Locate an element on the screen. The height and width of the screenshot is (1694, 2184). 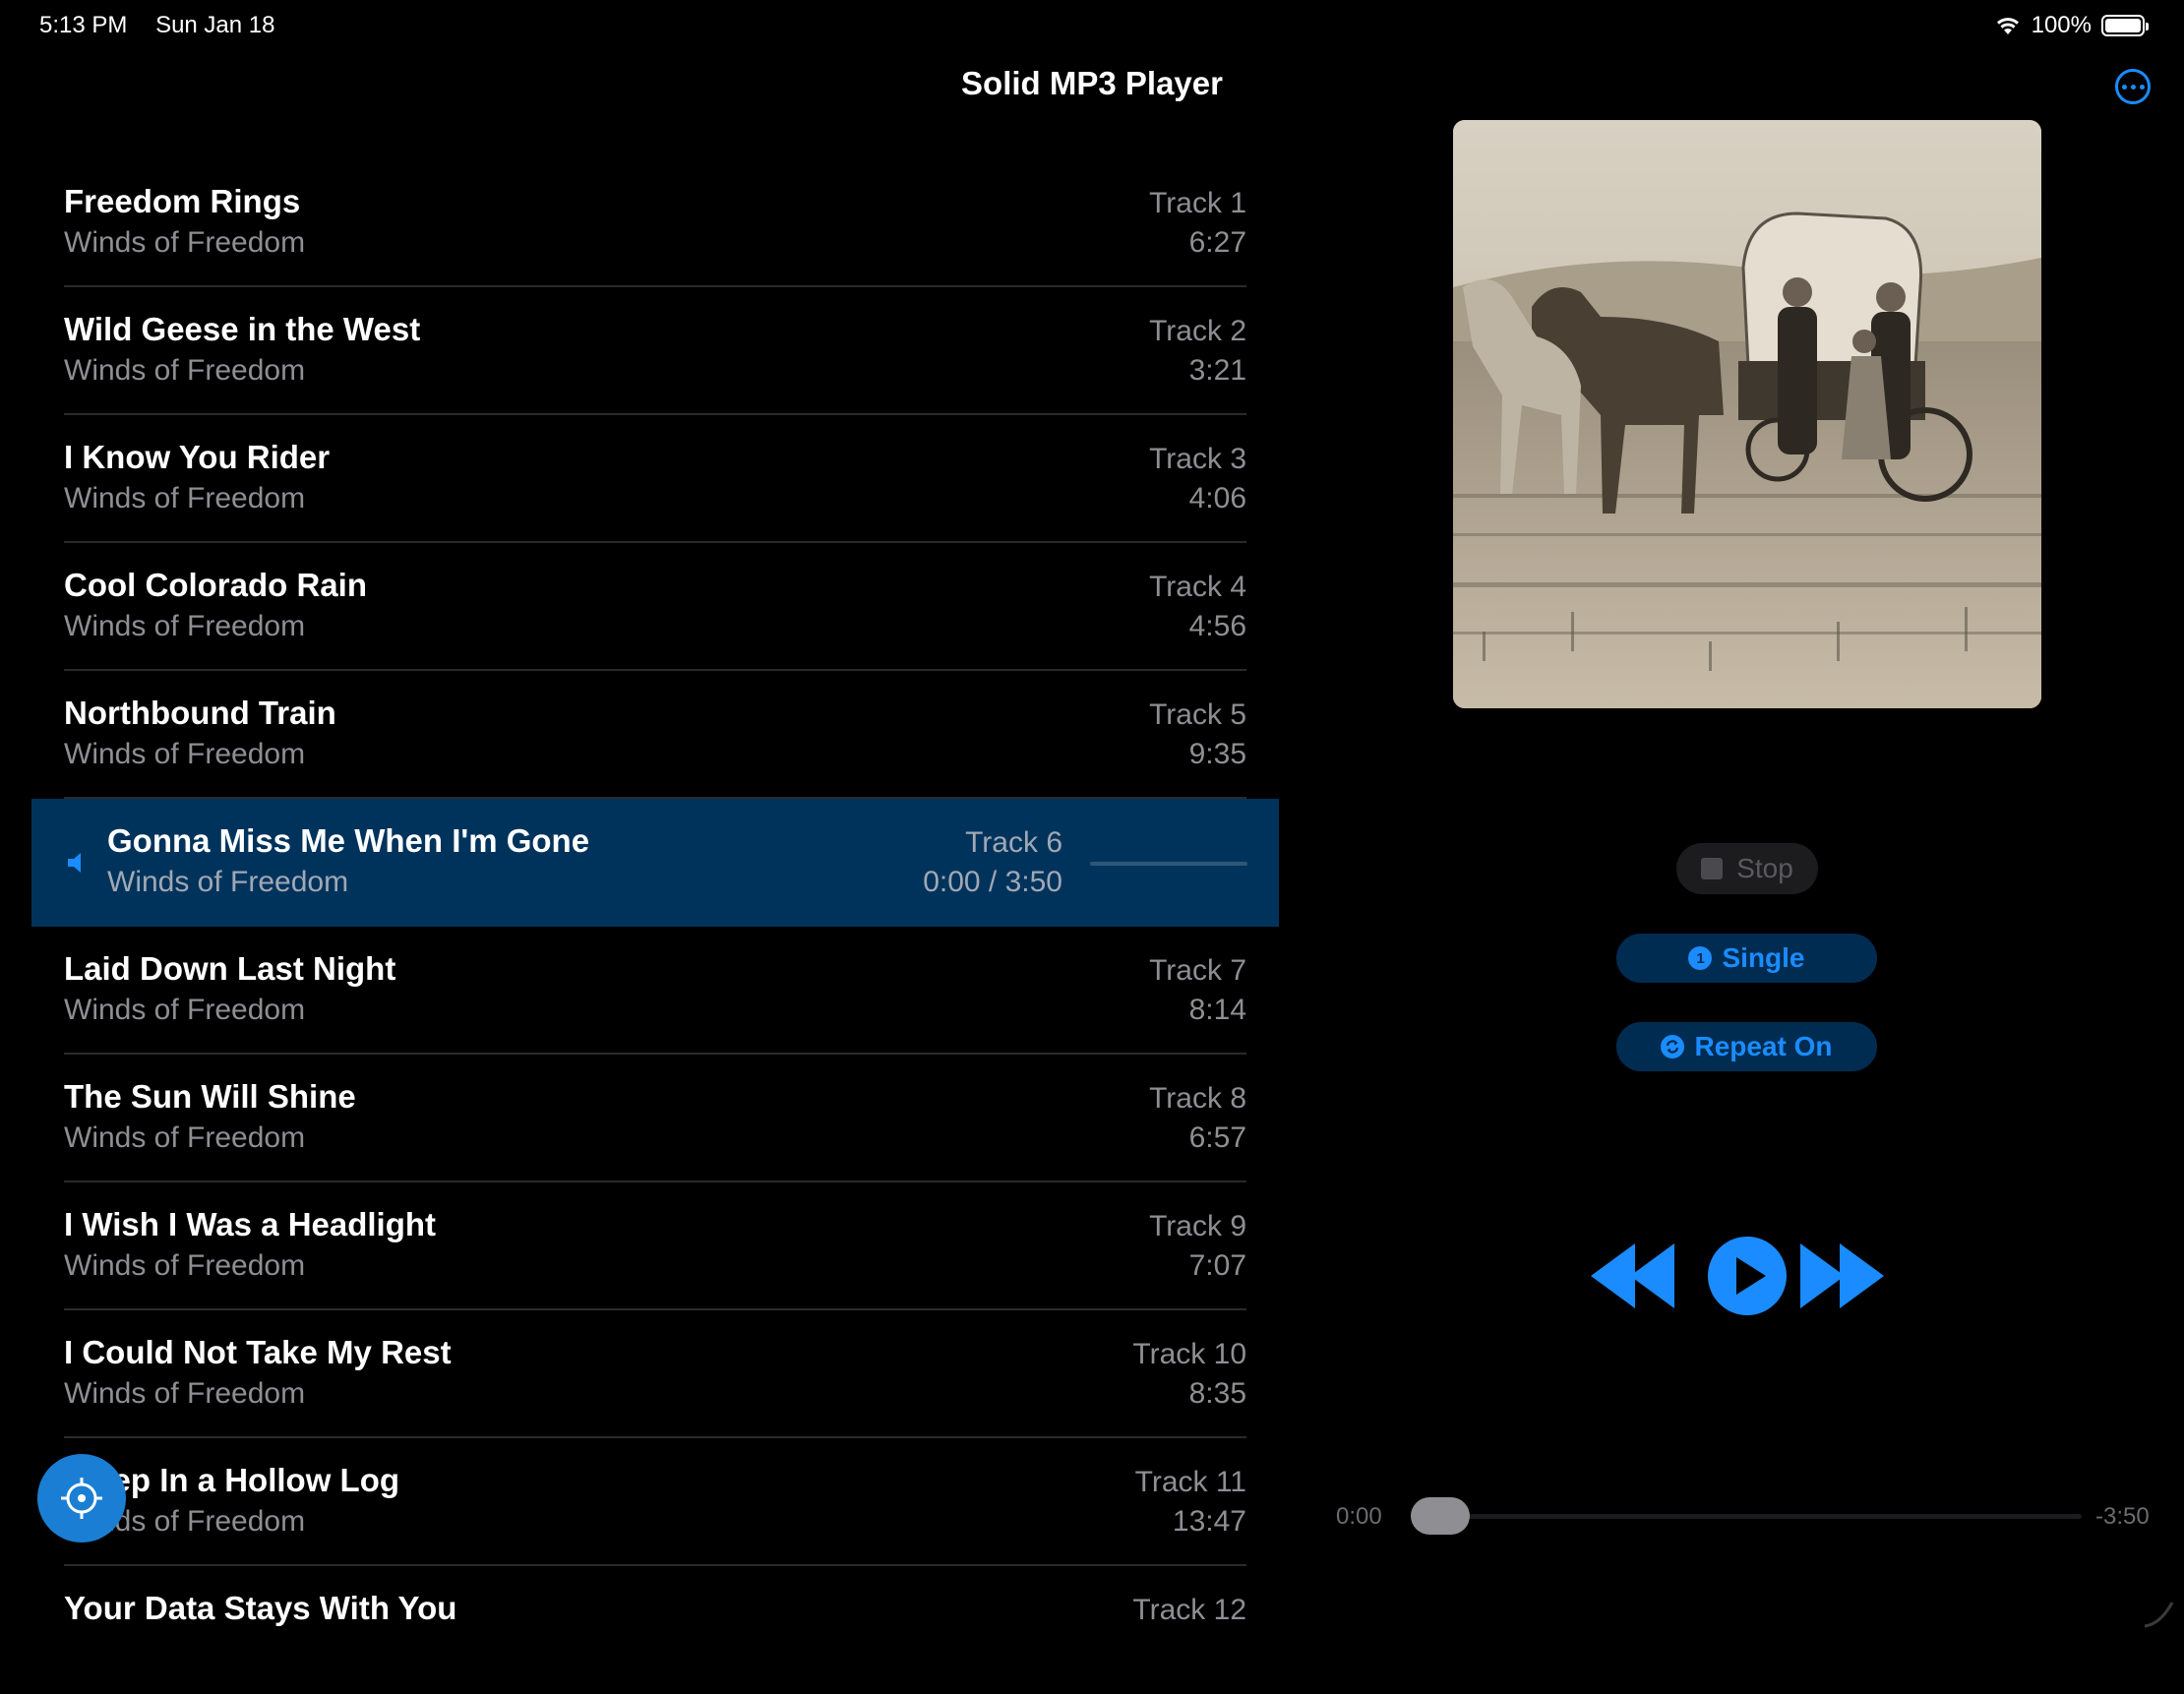
track-number: Track 3 is located at coordinates (1197, 459).